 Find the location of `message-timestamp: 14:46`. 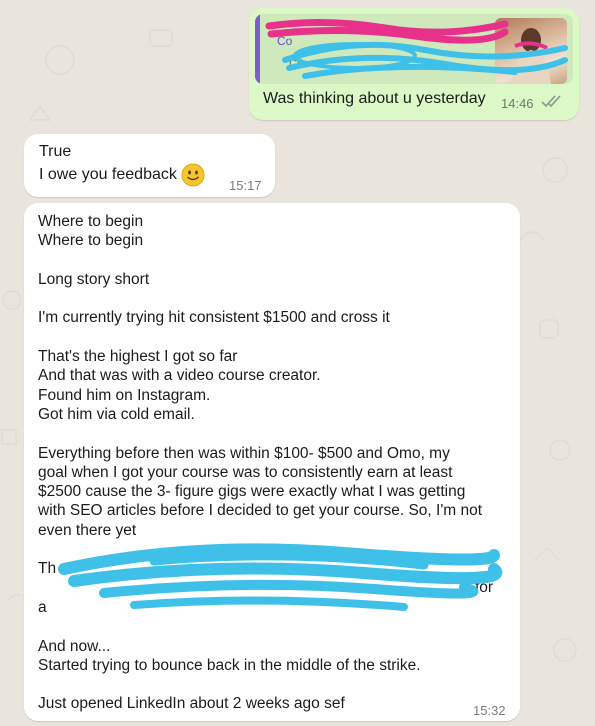

message-timestamp: 14:46 is located at coordinates (517, 103).